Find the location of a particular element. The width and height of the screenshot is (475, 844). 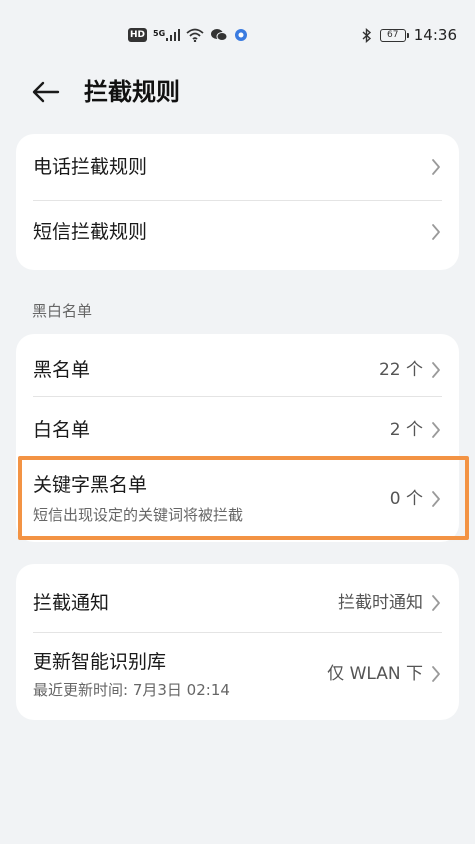

back-button is located at coordinates (46, 92).